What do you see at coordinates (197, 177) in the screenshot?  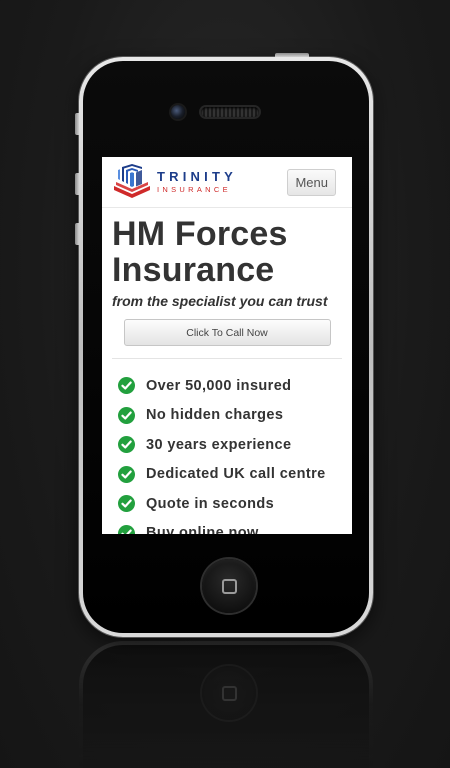 I see `brand-name: TRINITY` at bounding box center [197, 177].